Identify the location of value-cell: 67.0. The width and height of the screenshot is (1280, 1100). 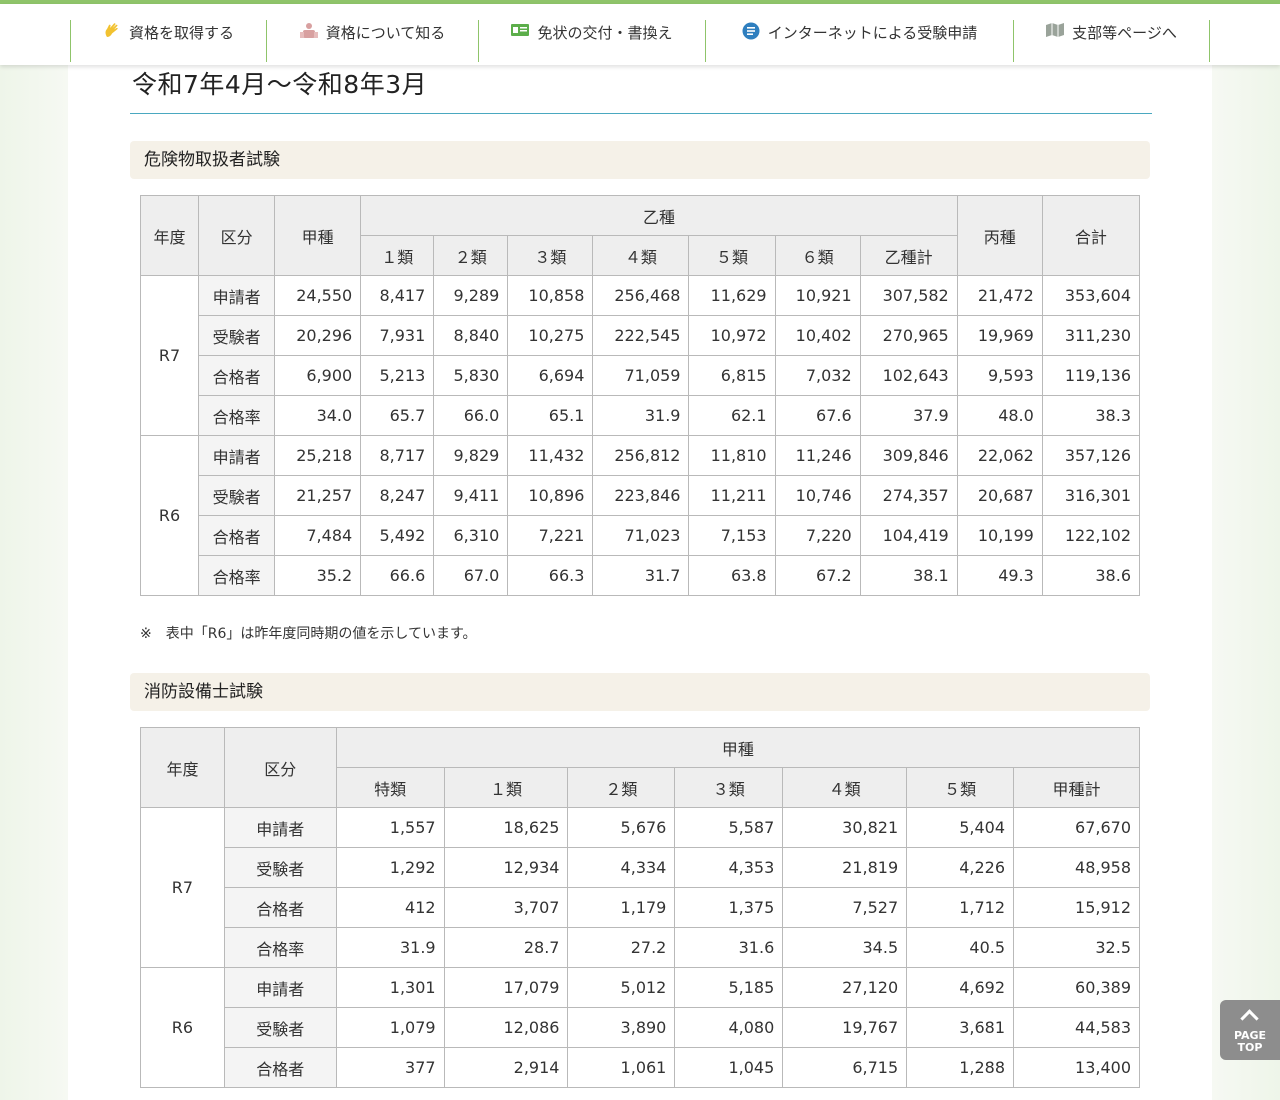
(471, 575).